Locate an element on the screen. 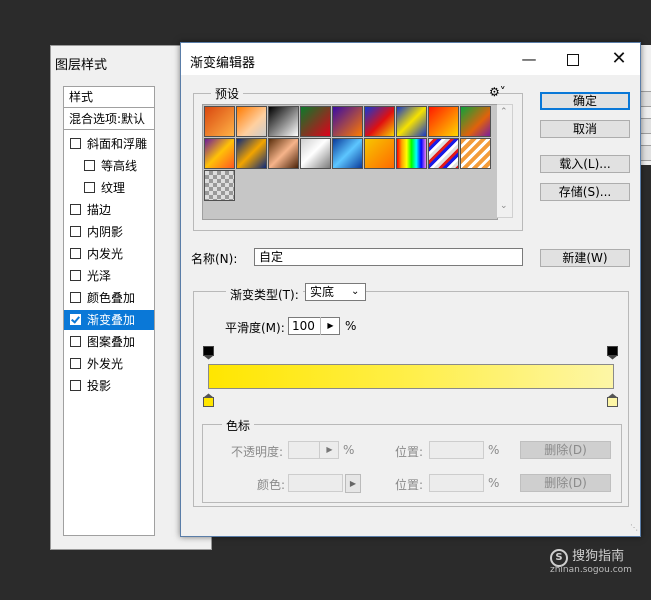 The height and width of the screenshot is (600, 651). presets-scrollbar: ⌃ ⌄ is located at coordinates (505, 161).